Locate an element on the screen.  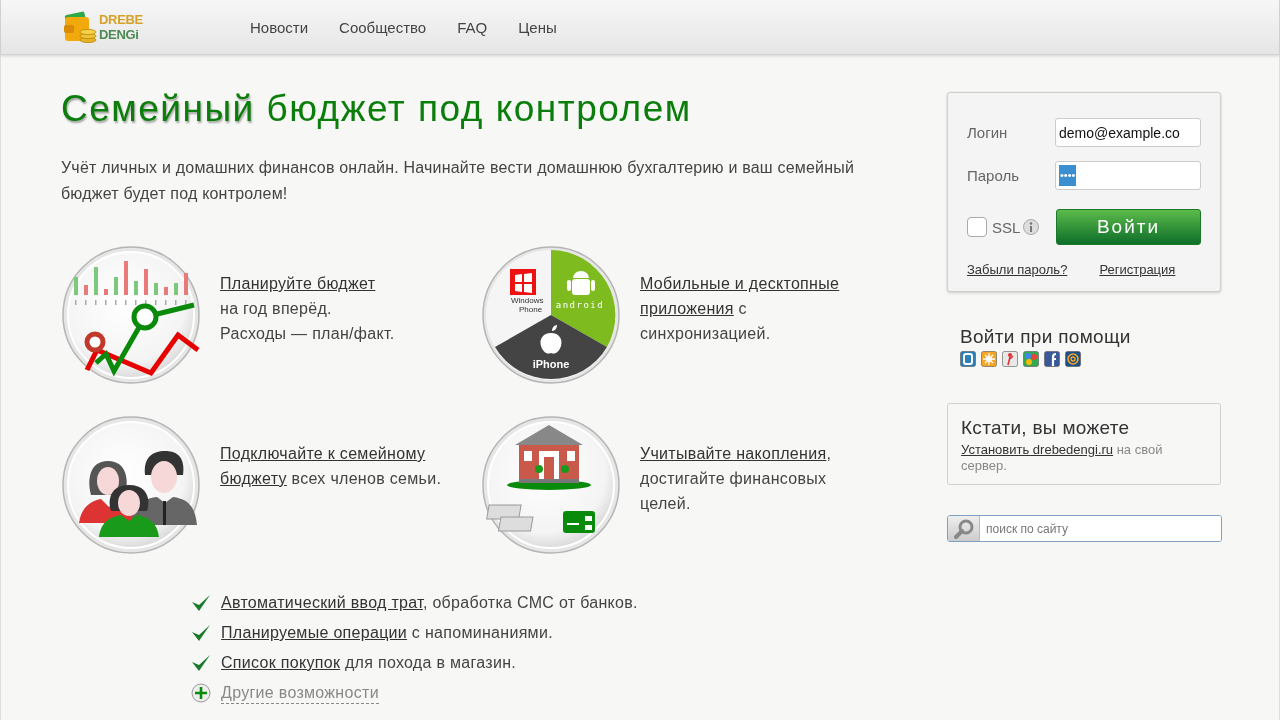
text-link: Учитывайте накопления is located at coordinates (733, 453).